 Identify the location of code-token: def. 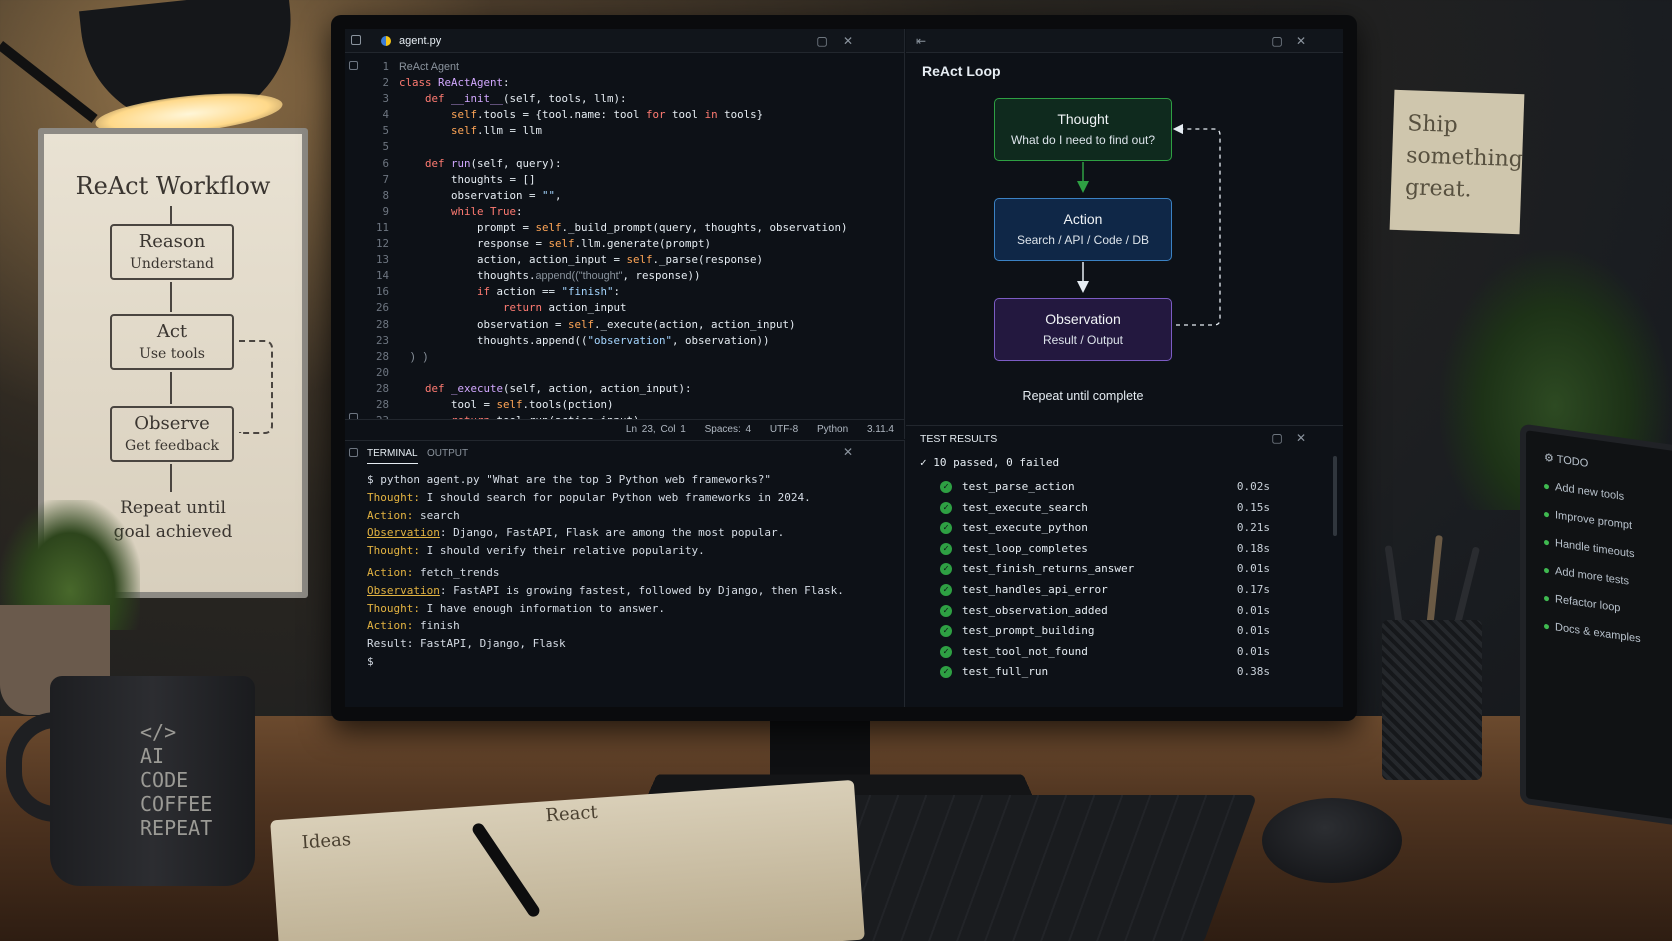
(425, 163).